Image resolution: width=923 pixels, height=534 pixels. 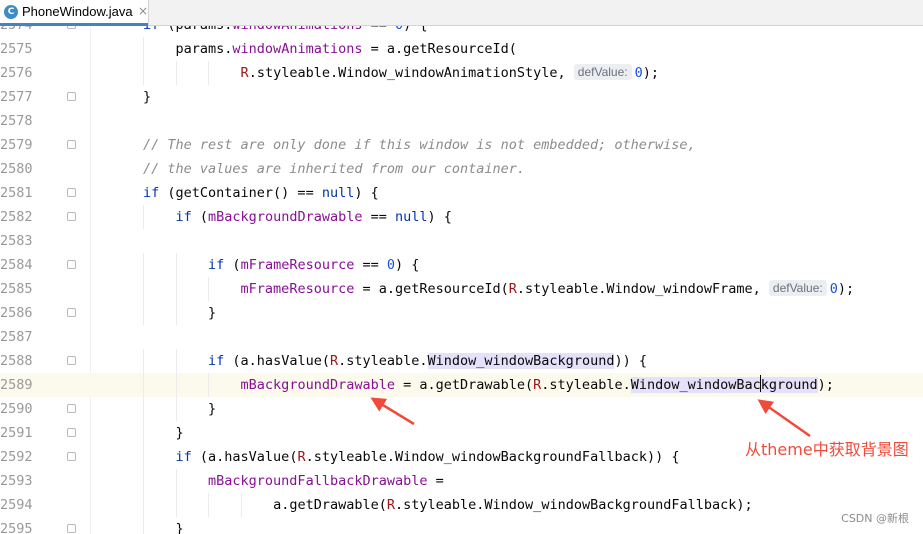 What do you see at coordinates (875, 518) in the screenshot?
I see `watermark: CSDN @新根` at bounding box center [875, 518].